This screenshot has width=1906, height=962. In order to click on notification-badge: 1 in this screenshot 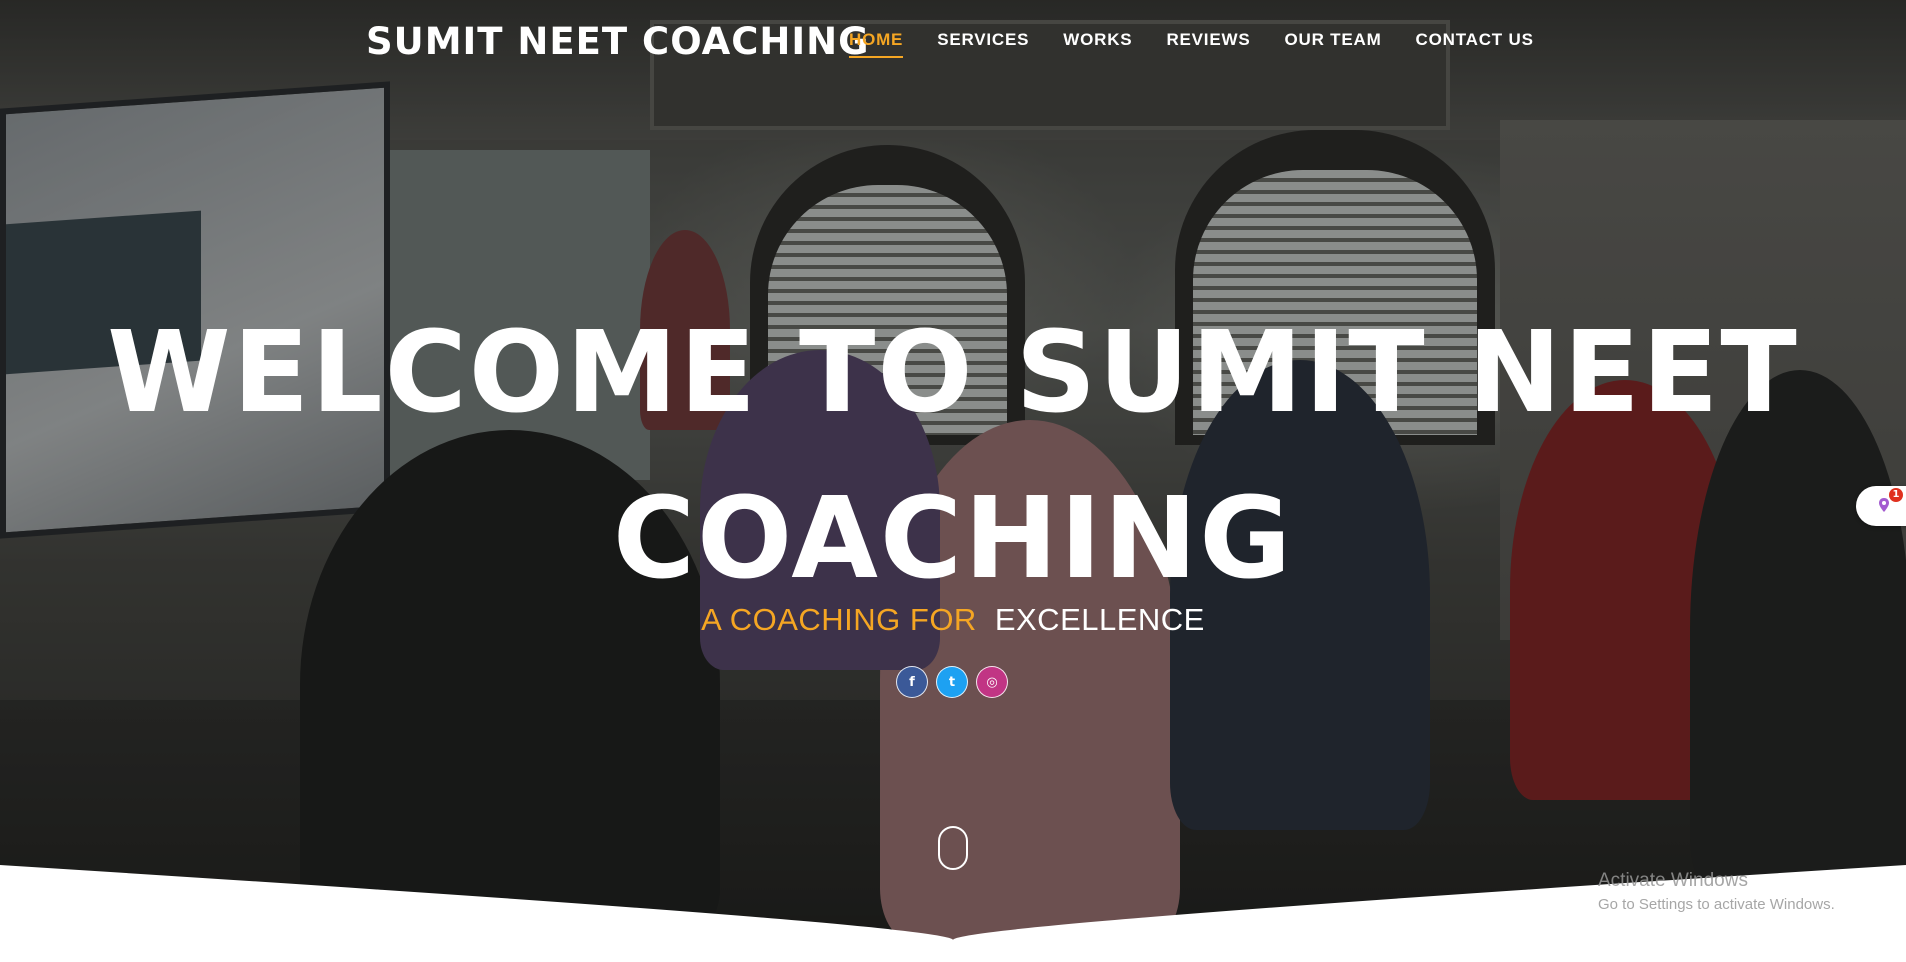, I will do `click(1896, 495)`.